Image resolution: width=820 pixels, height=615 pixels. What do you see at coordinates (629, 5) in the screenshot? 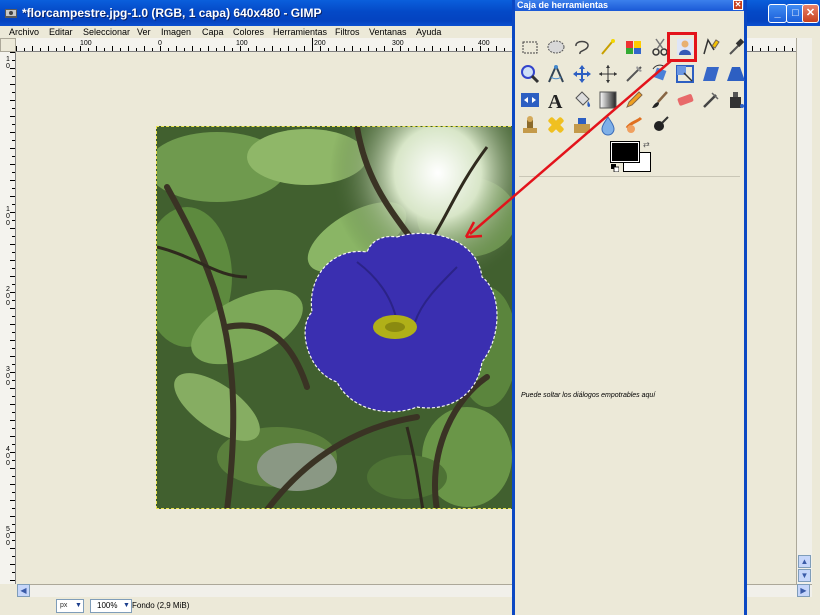
I see `toolbox-titlebar: Caja de herramientas ✕` at bounding box center [629, 5].